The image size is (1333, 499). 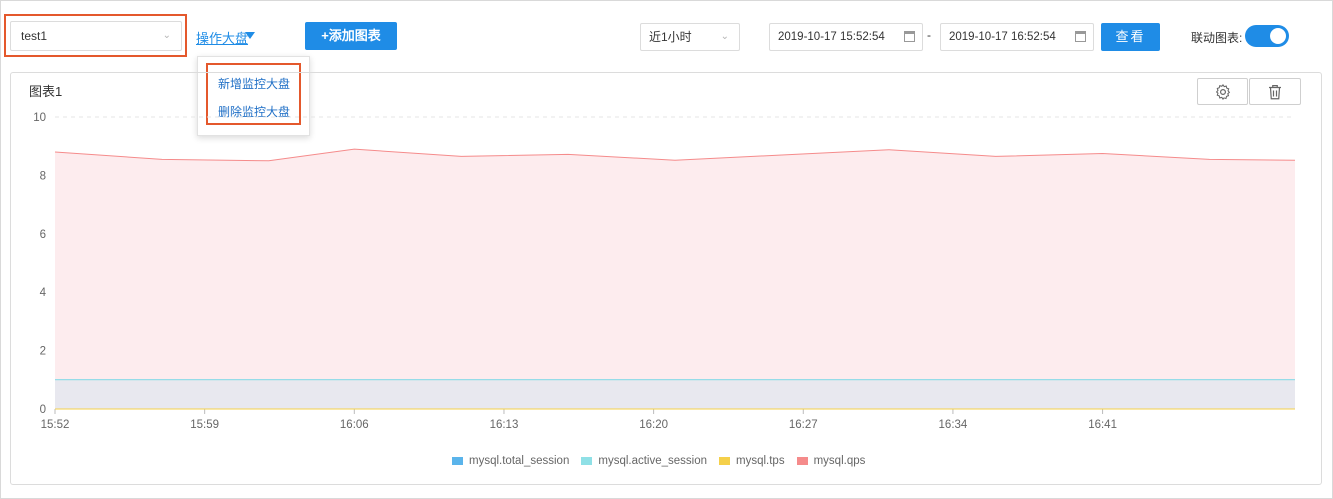 I want to click on legend-item: mysql.total_session, so click(x=510, y=461).